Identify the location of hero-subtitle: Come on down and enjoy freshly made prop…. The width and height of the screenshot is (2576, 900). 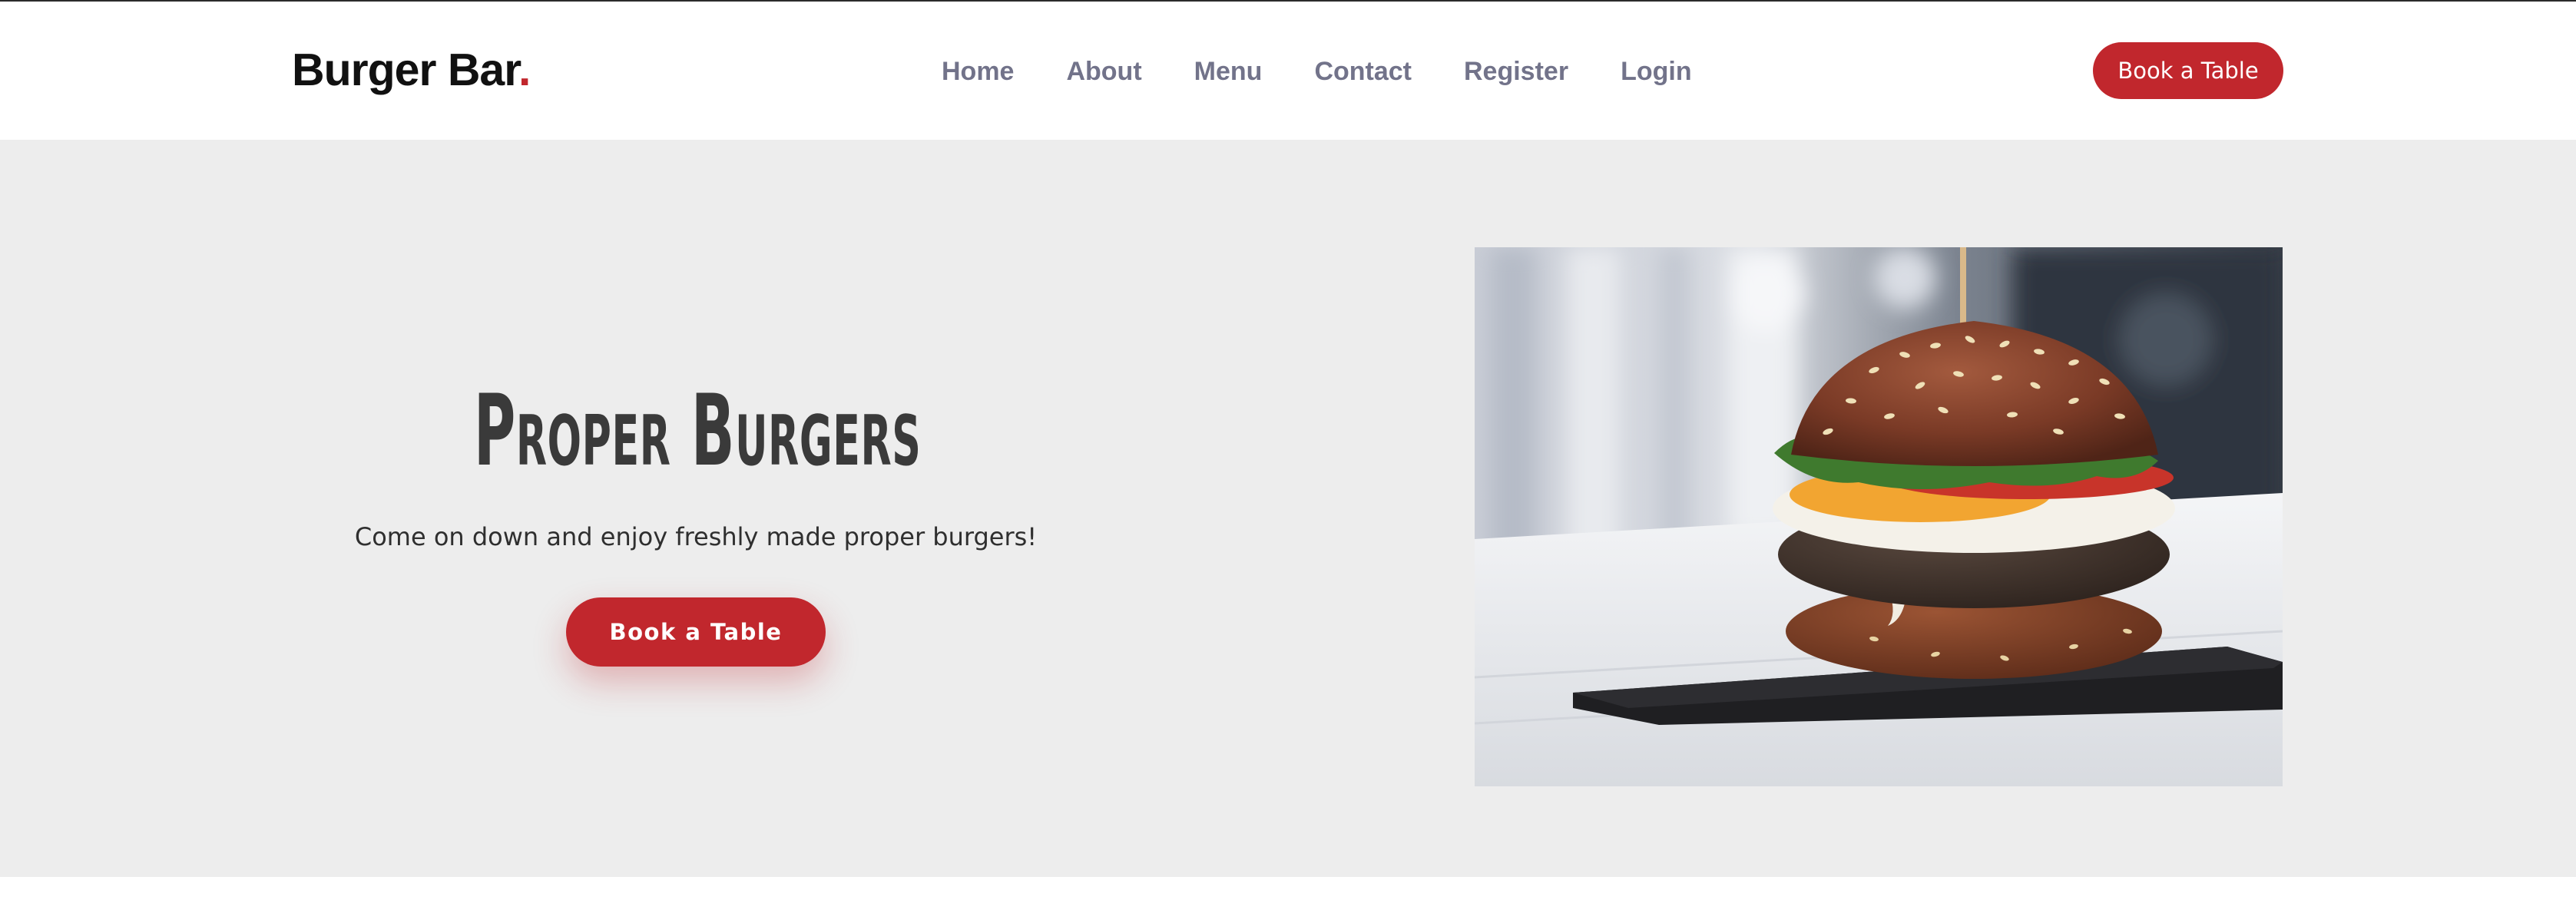
(696, 536).